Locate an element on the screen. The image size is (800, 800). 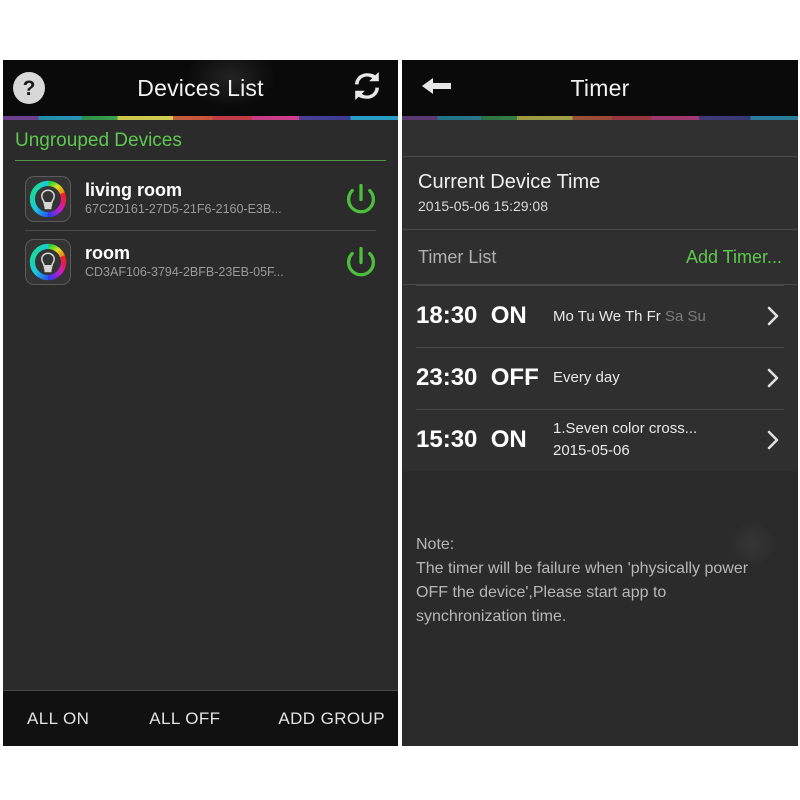
timer-spacer-strip is located at coordinates (600, 138).